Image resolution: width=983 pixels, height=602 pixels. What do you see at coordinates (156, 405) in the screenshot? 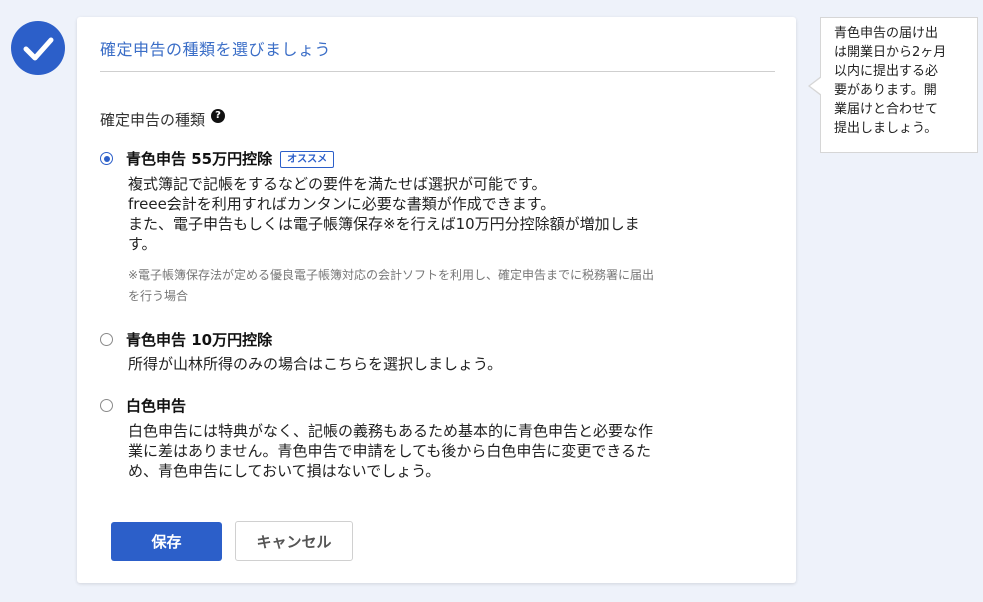
I see `option-title: 白色申告` at bounding box center [156, 405].